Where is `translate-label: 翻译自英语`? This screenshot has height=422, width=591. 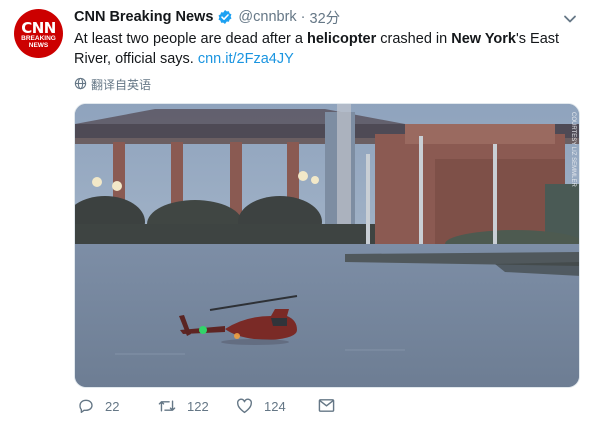
translate-label: 翻译自英语 is located at coordinates (121, 85).